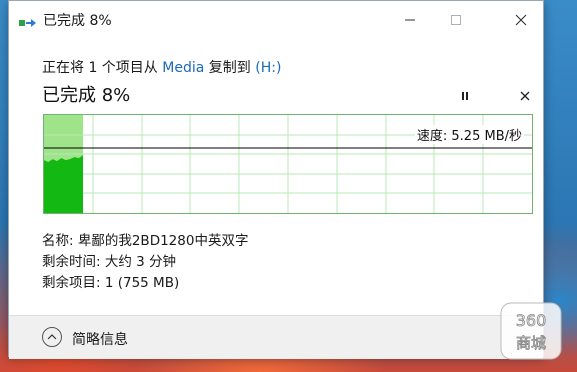 The height and width of the screenshot is (372, 577). I want to click on file-name: 名称: 卑鄙的我2BD1280中英双字, so click(145, 241).